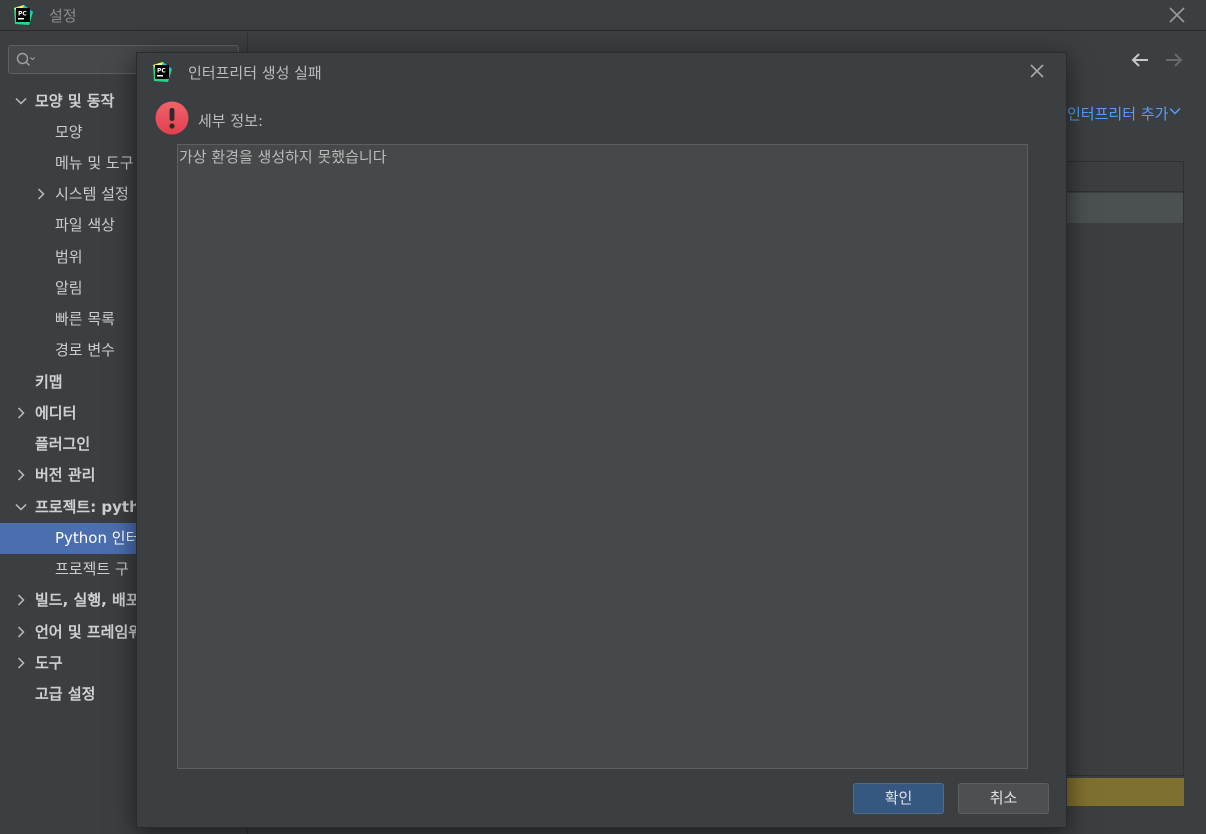  Describe the element at coordinates (75, 101) in the screenshot. I see `tree-item-label: 모양 및 동작` at that location.